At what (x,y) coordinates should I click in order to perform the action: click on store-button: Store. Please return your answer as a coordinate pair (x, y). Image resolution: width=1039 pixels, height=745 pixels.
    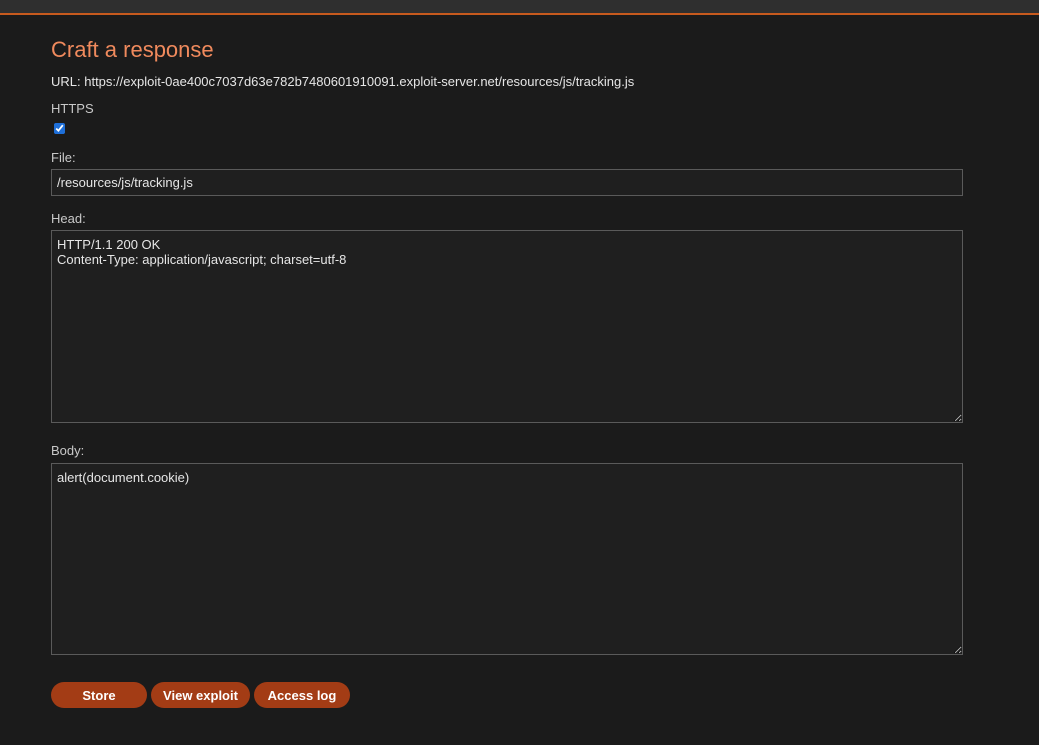
    Looking at the image, I should click on (99, 695).